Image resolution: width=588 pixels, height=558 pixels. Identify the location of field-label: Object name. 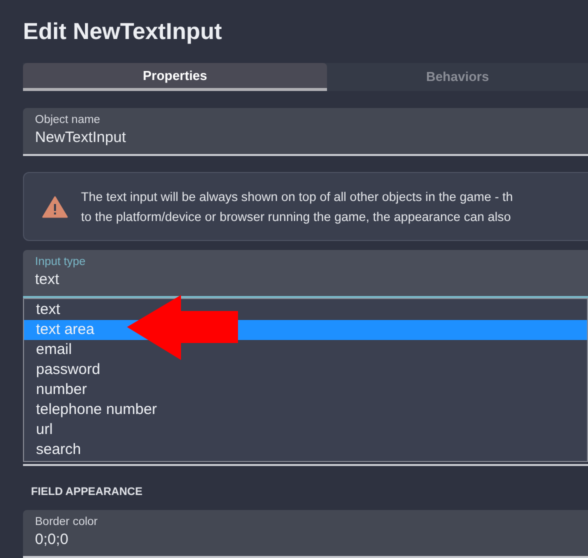
(67, 120).